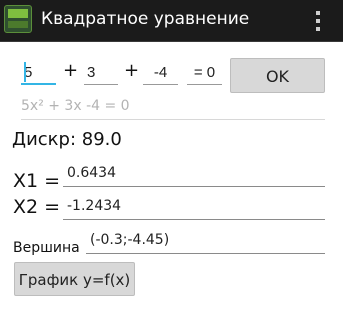 Image resolution: width=343 pixels, height=310 pixels. What do you see at coordinates (71, 70) in the screenshot?
I see `plus-operator-1: +` at bounding box center [71, 70].